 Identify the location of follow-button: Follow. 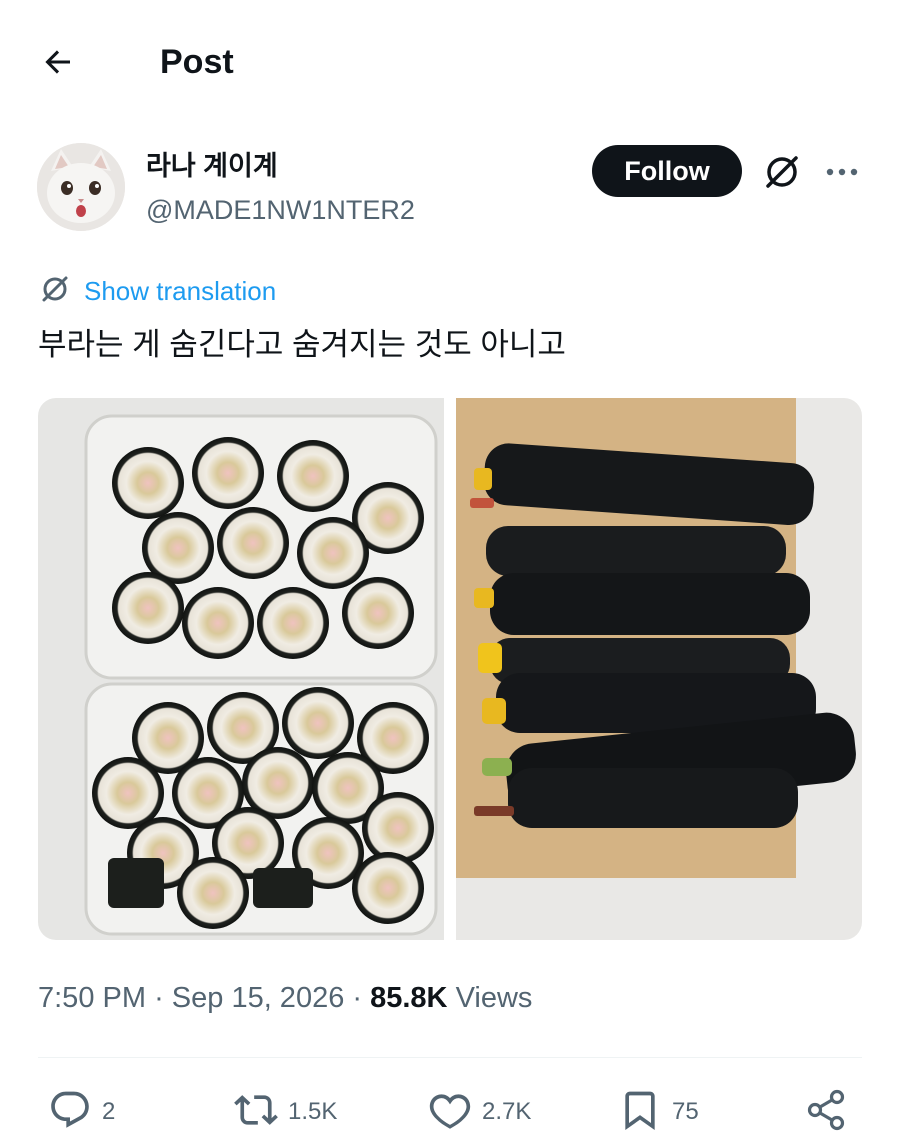
(667, 171).